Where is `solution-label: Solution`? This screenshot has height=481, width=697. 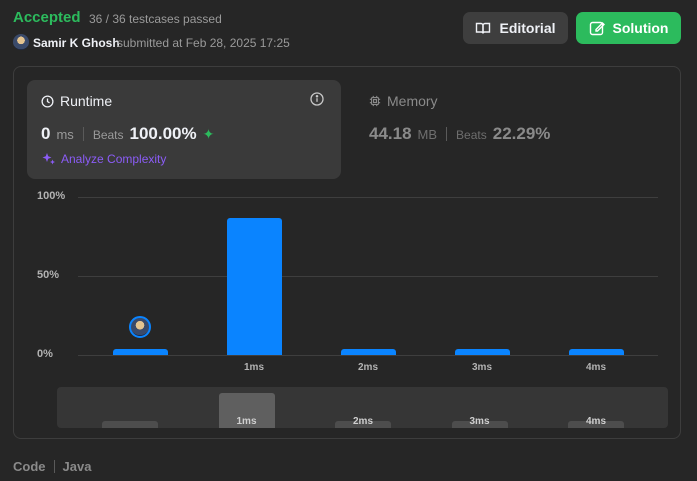 solution-label: Solution is located at coordinates (640, 28).